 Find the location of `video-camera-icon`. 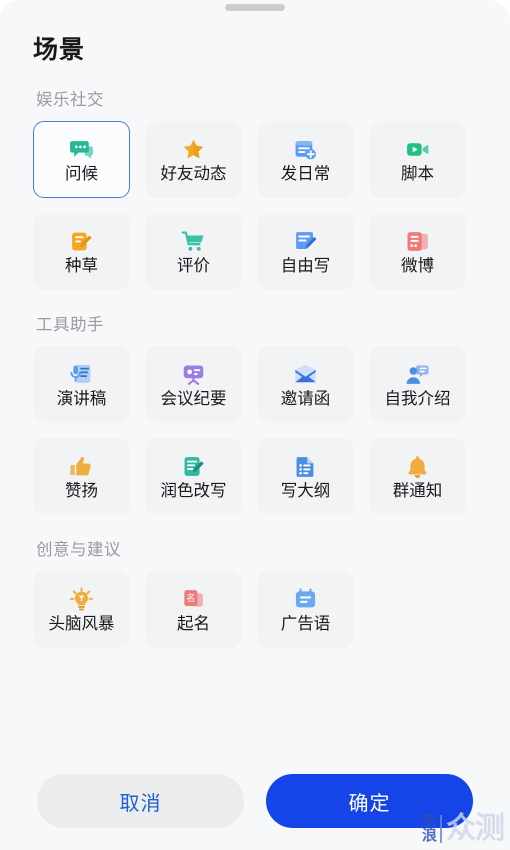

video-camera-icon is located at coordinates (418, 149).